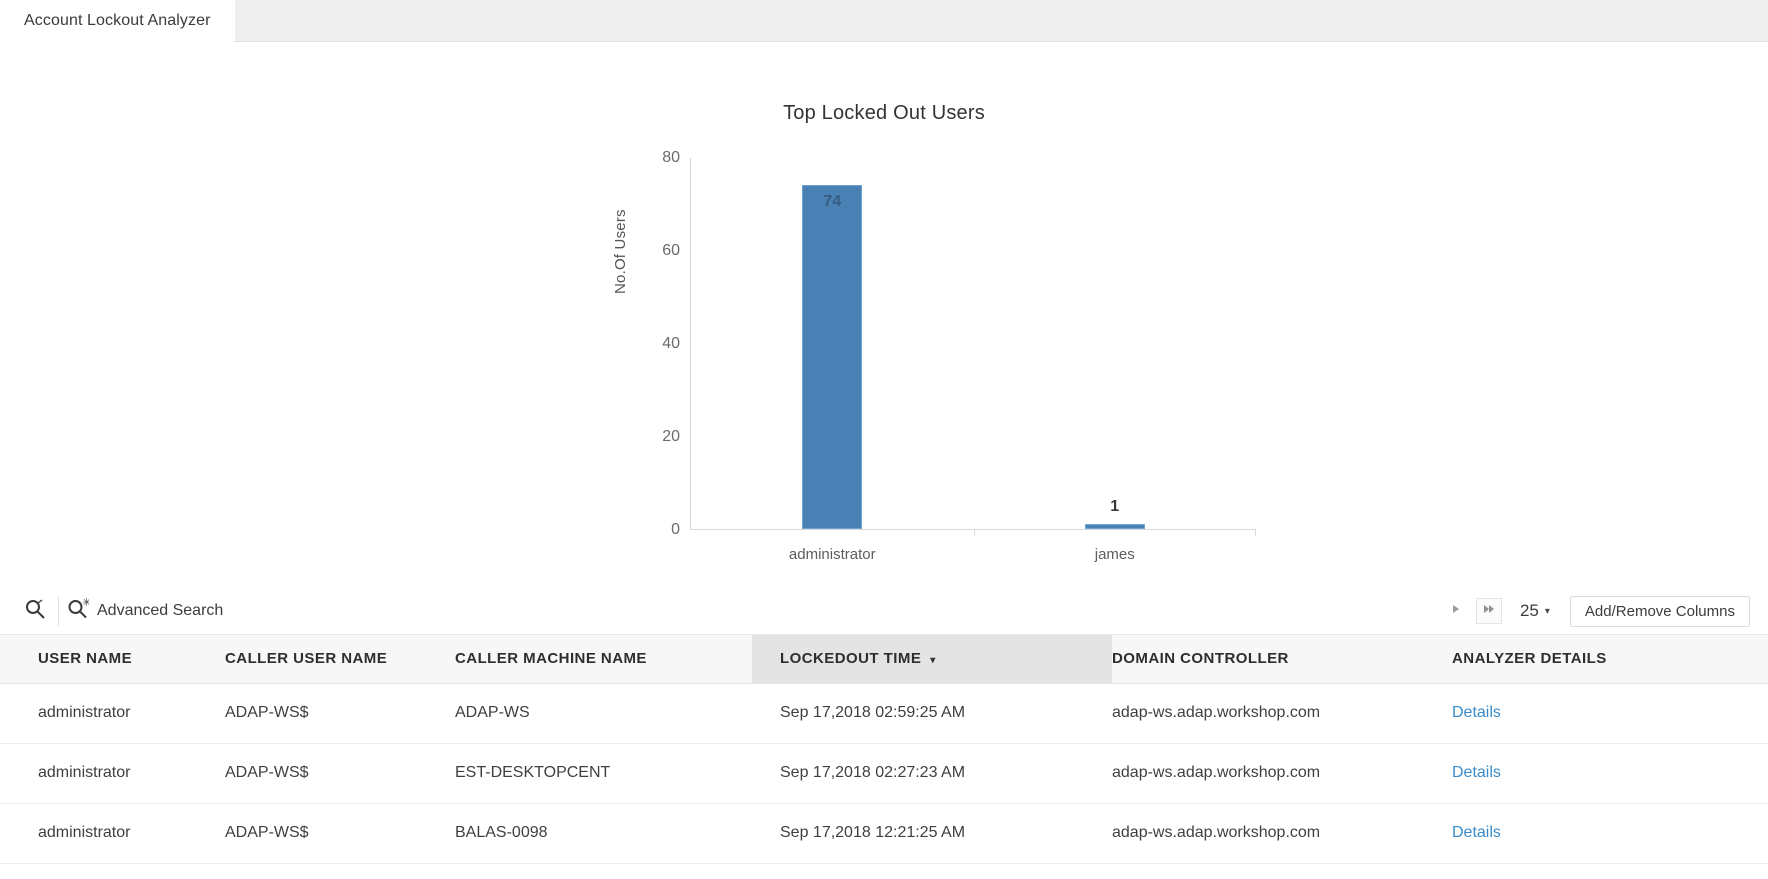 The height and width of the screenshot is (879, 1768). What do you see at coordinates (1610, 659) in the screenshot?
I see `table-header-analyzer_details: ANALYZER DETAILS` at bounding box center [1610, 659].